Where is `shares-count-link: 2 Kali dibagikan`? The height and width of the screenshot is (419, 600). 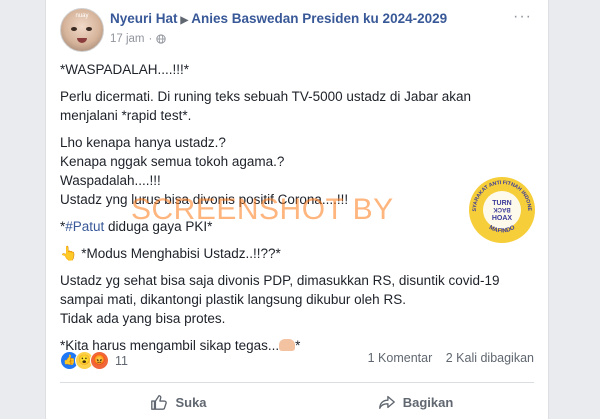
shares-count-link: 2 Kali dibagikan is located at coordinates (490, 358).